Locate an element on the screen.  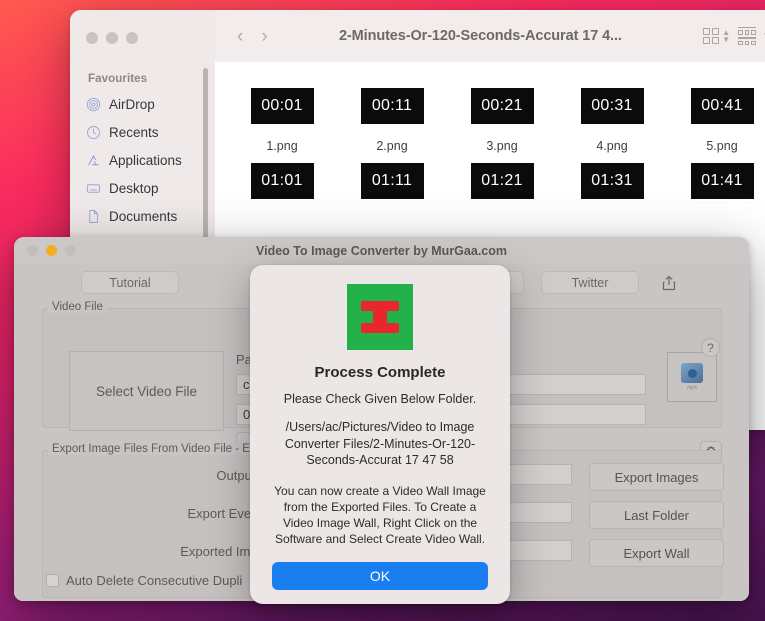
auto-delete-checkbox is located at coordinates (52, 580).